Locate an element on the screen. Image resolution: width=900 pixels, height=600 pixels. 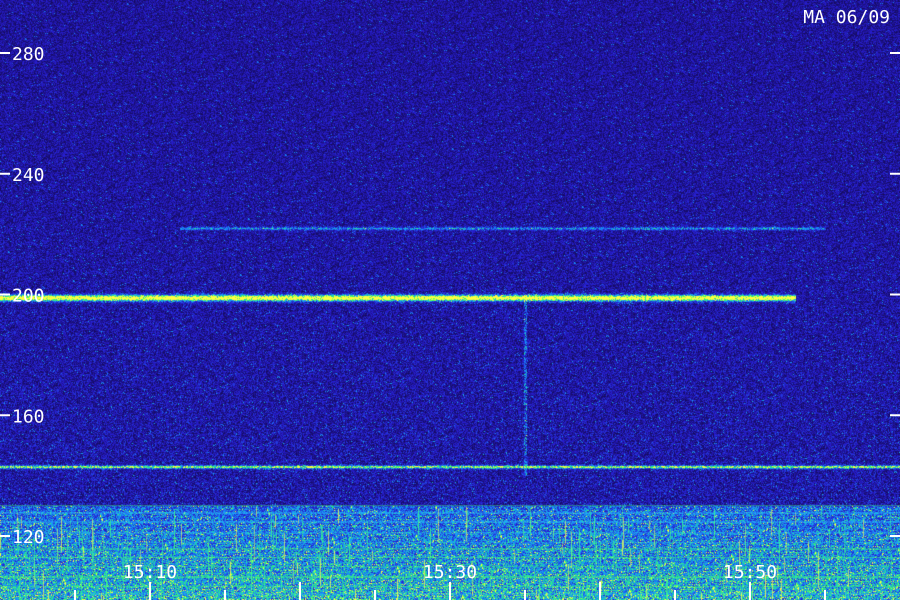
y-tick-label: 200 is located at coordinates (28, 296).